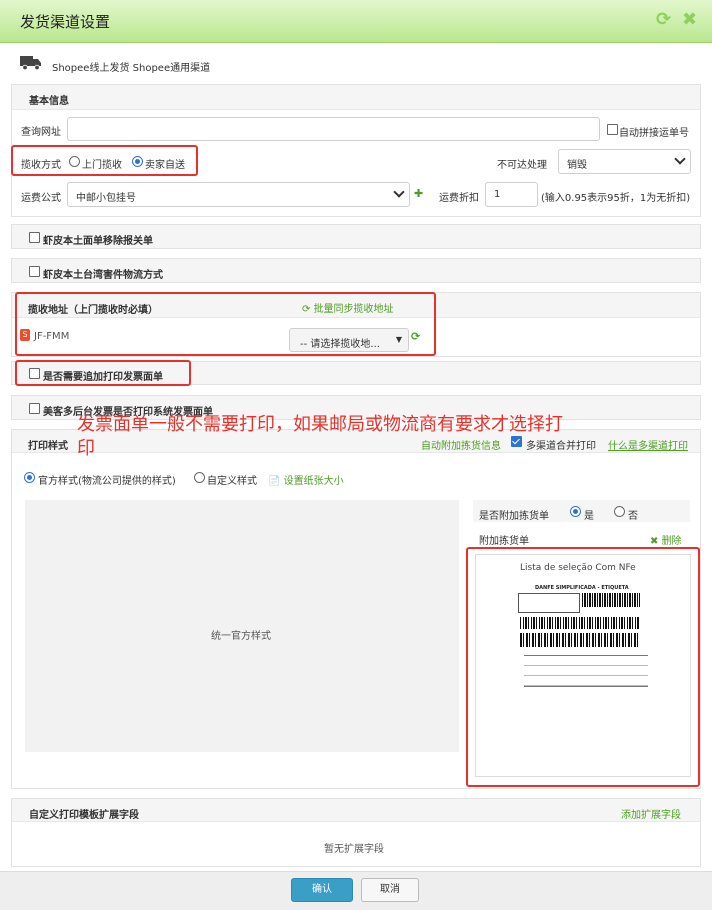  Describe the element at coordinates (30, 63) in the screenshot. I see `truck-icon` at that location.